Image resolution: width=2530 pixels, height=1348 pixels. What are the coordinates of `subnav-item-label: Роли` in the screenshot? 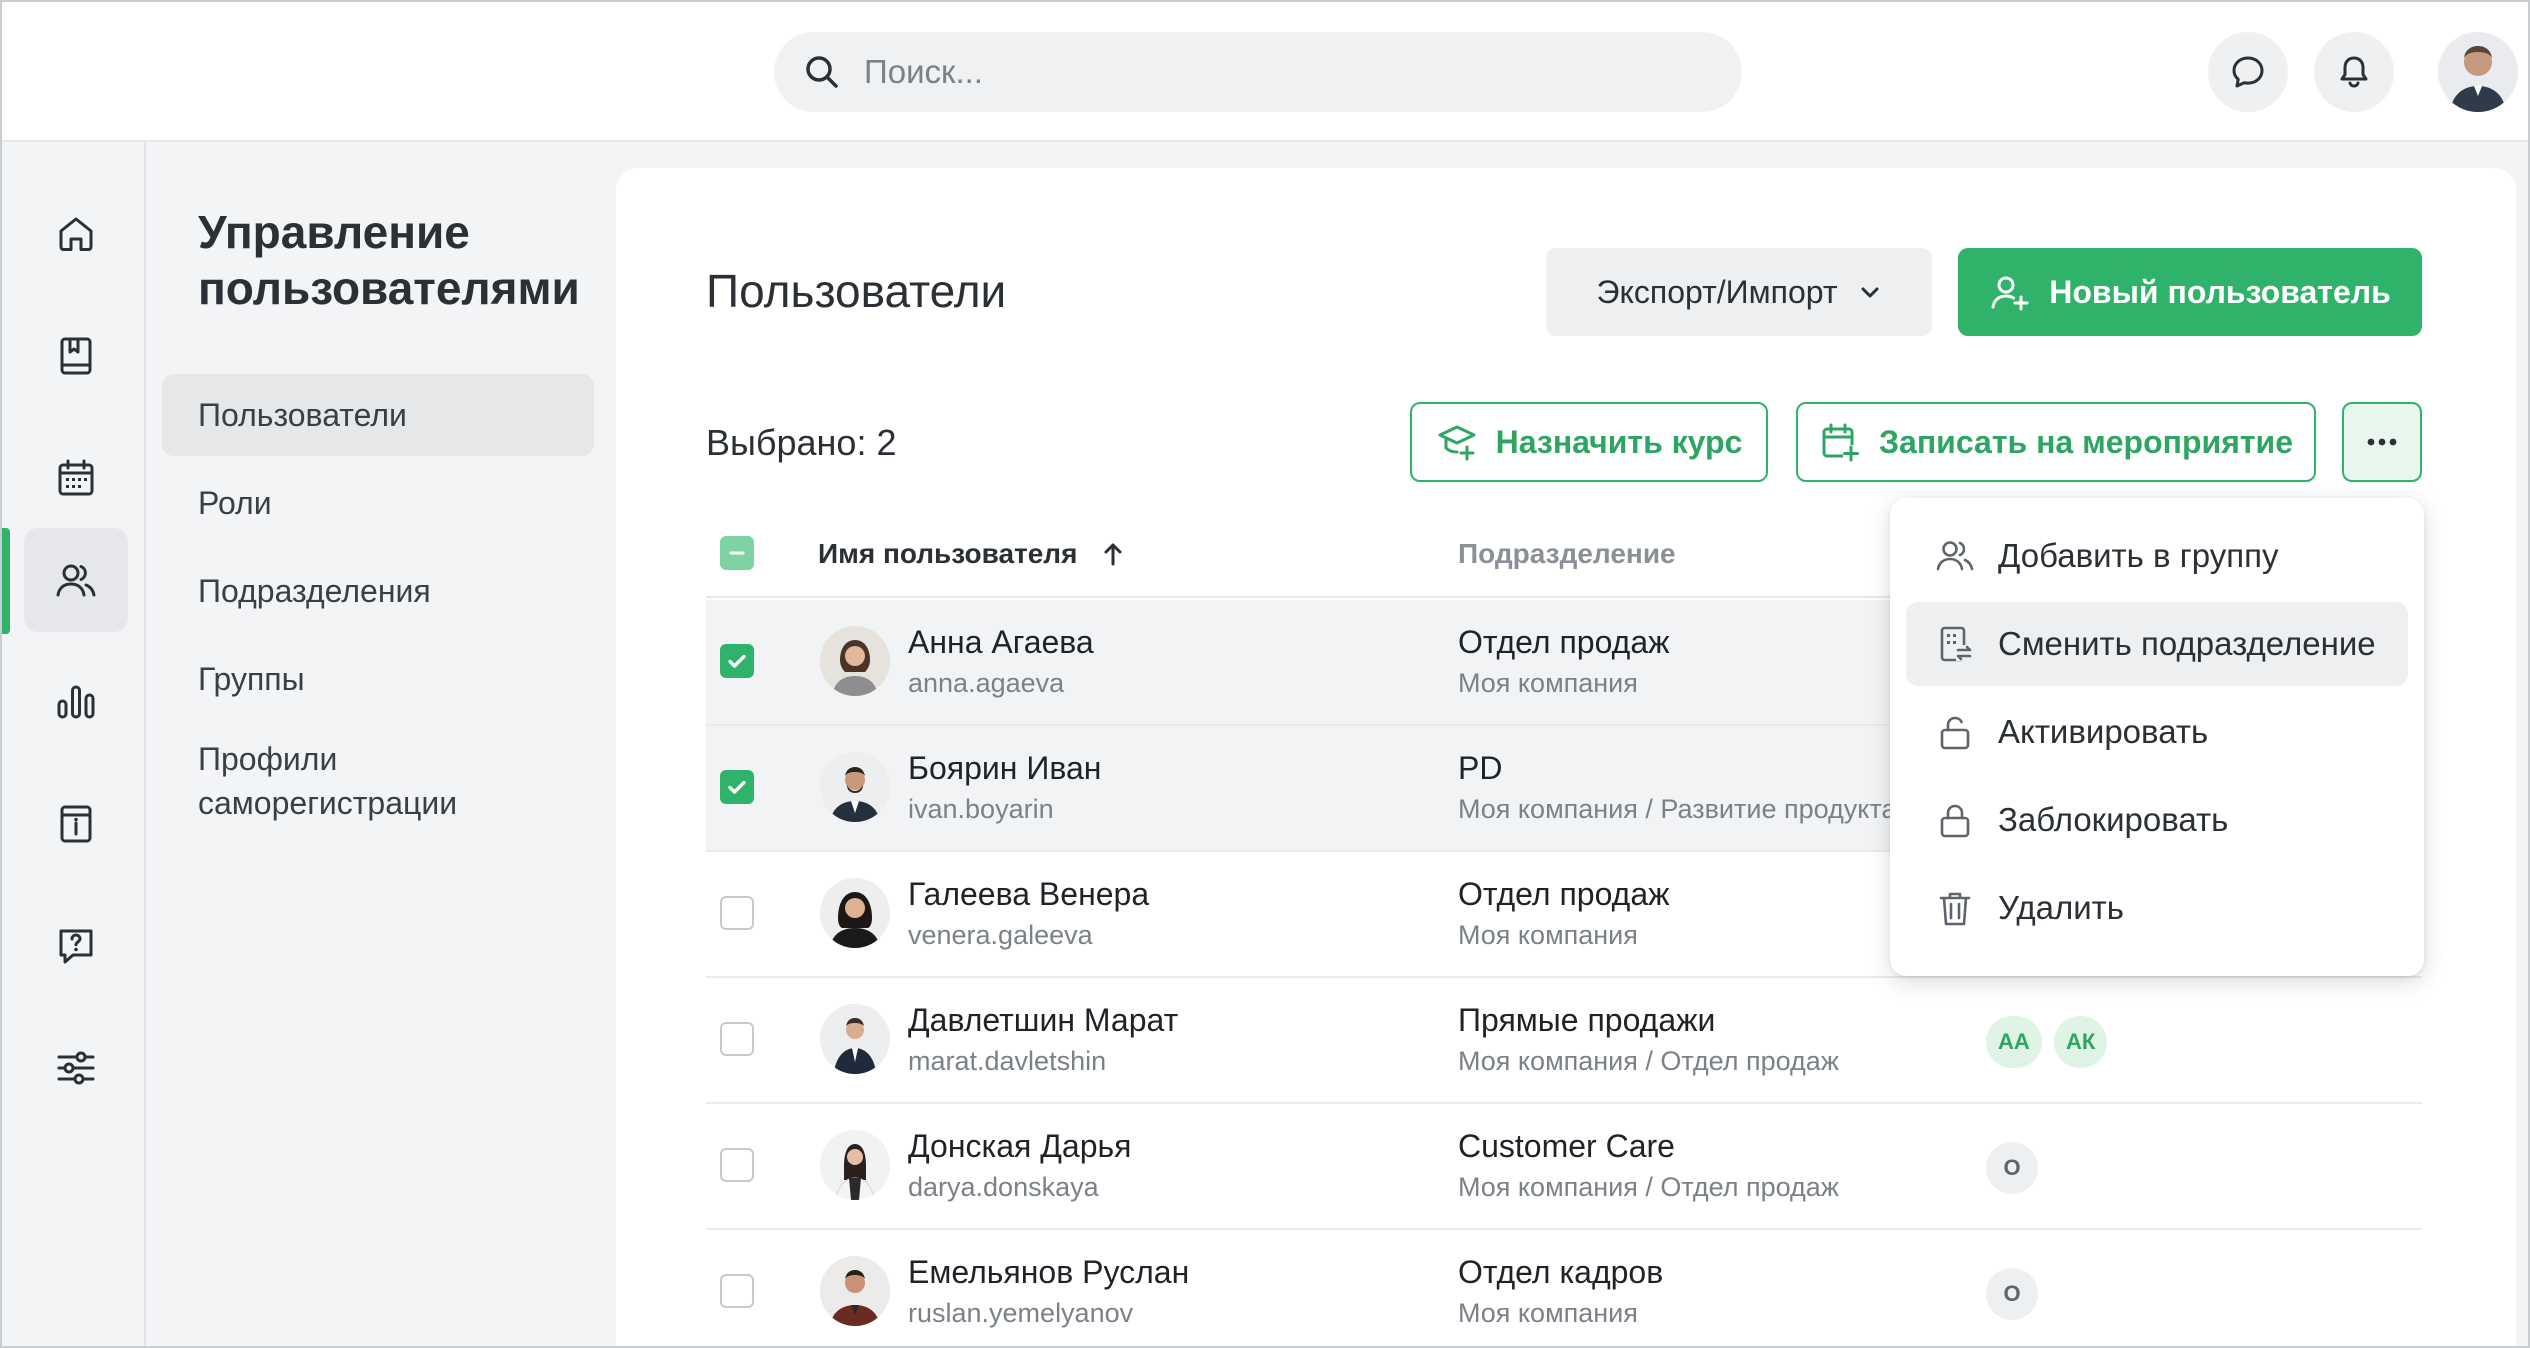 It's located at (235, 502).